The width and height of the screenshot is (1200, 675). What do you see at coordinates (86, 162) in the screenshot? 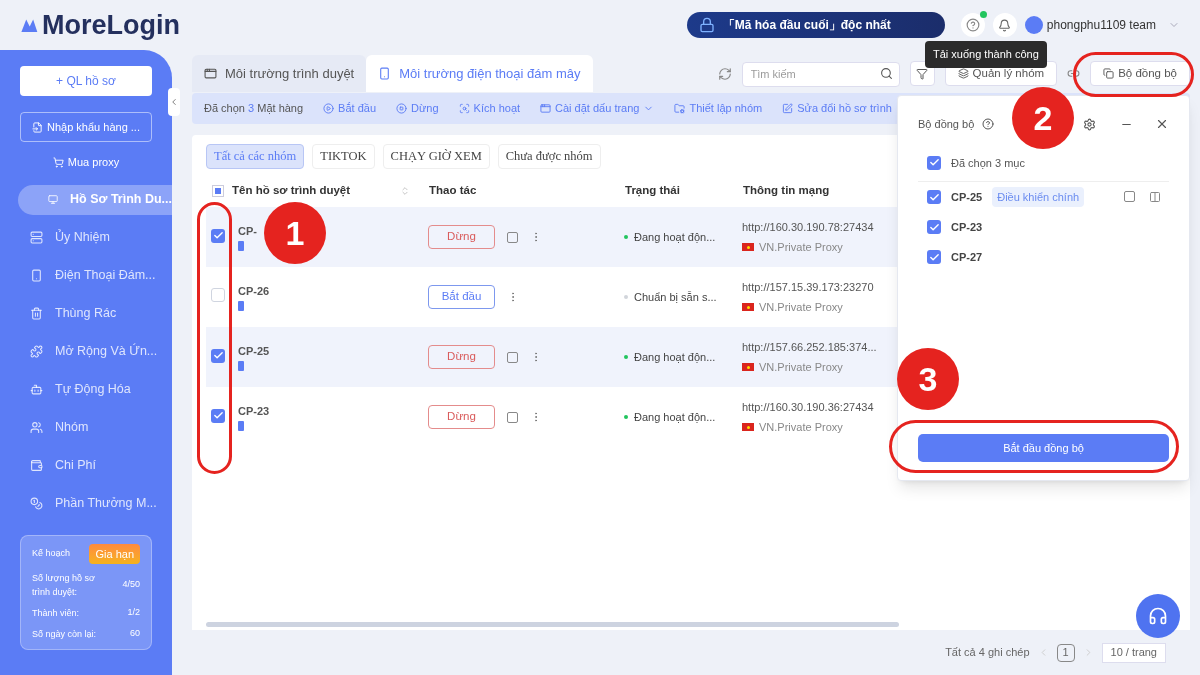
I see `buy-proxy-link: Mua proxy` at bounding box center [86, 162].